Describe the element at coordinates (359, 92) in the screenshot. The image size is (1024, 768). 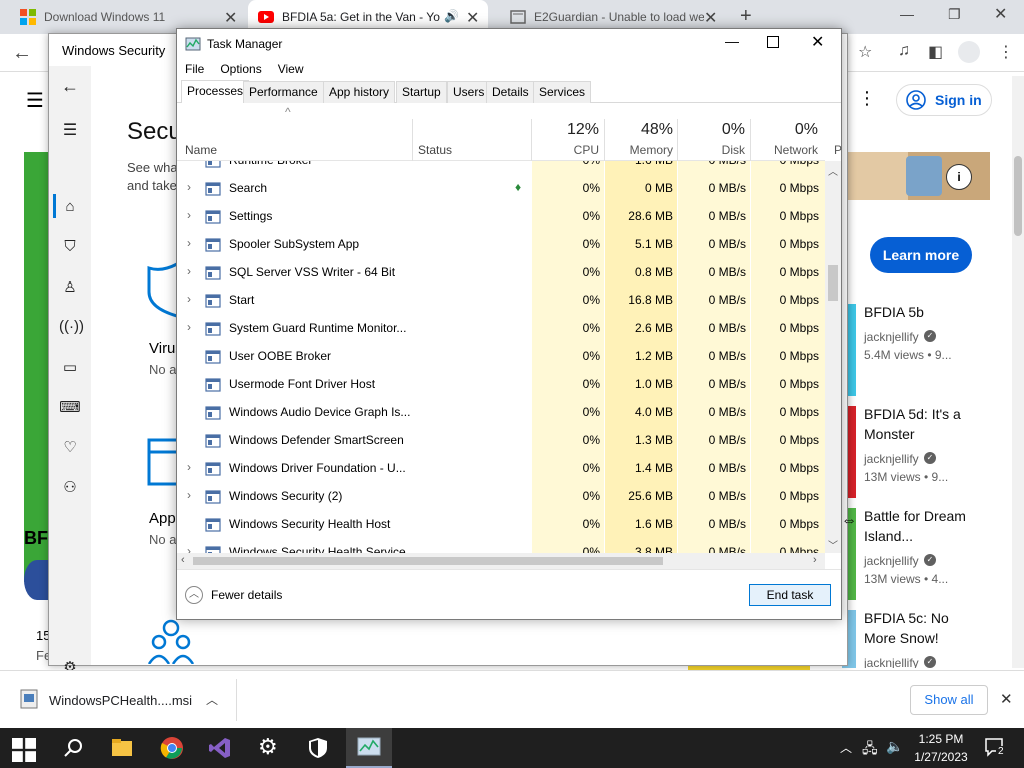
I see `tab-app-history: App history` at that location.